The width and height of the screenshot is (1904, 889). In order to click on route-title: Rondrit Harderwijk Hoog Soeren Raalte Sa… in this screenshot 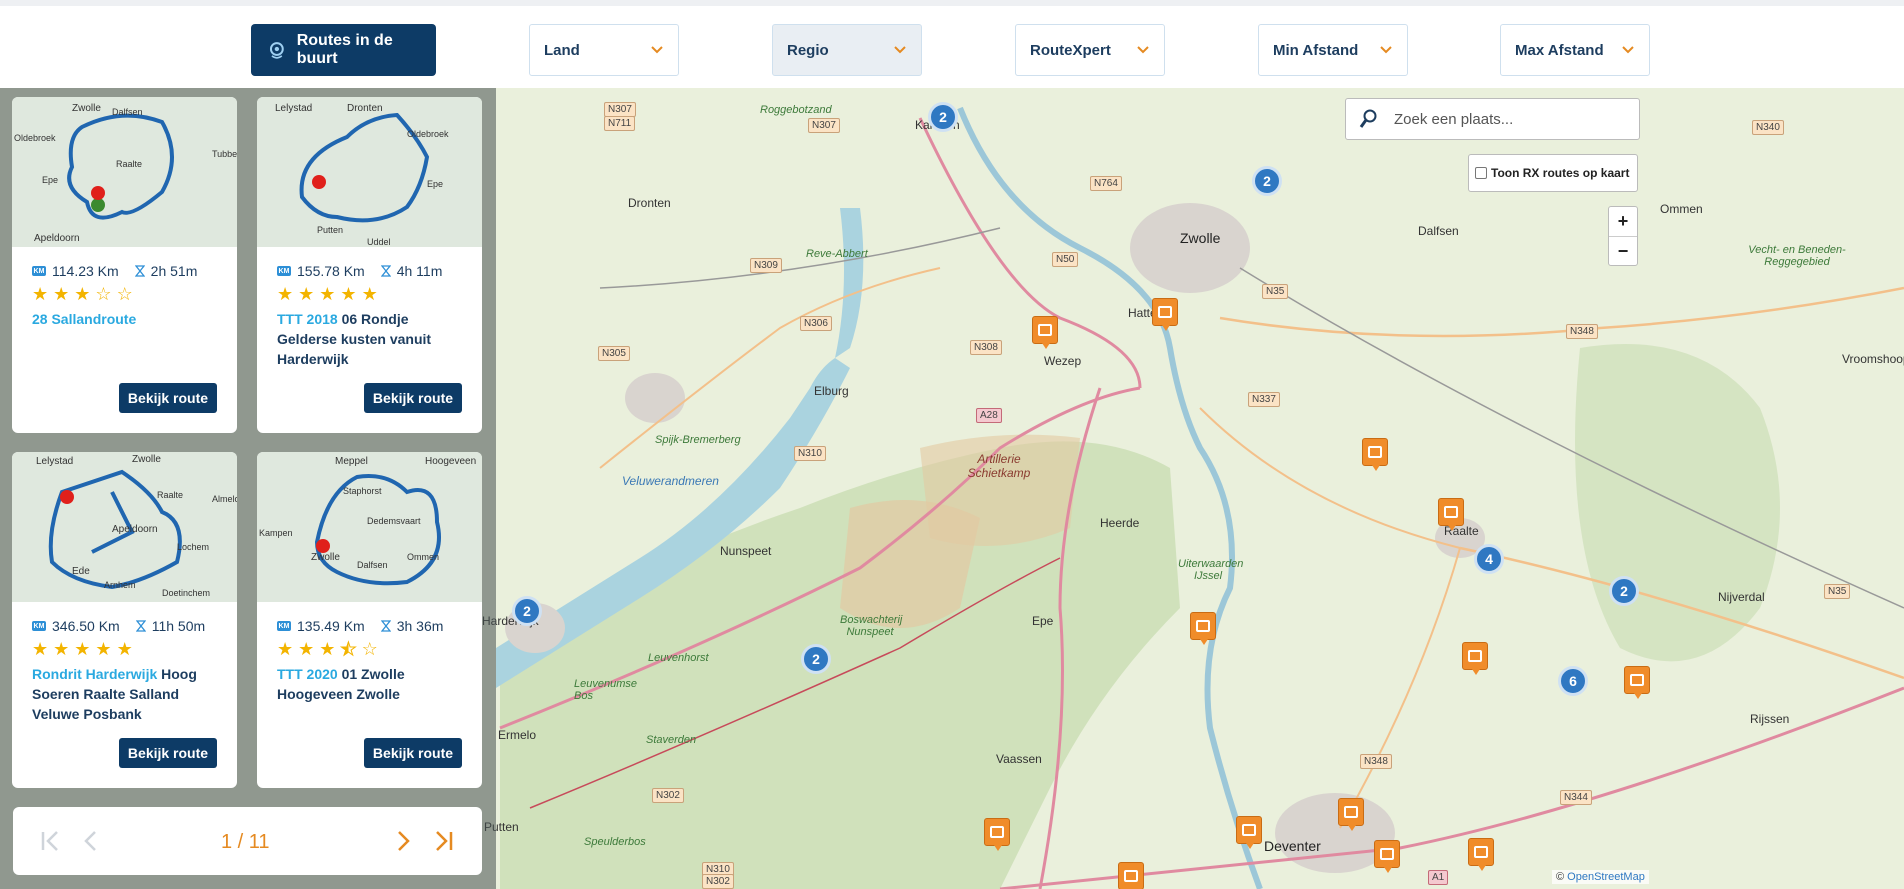, I will do `click(127, 694)`.